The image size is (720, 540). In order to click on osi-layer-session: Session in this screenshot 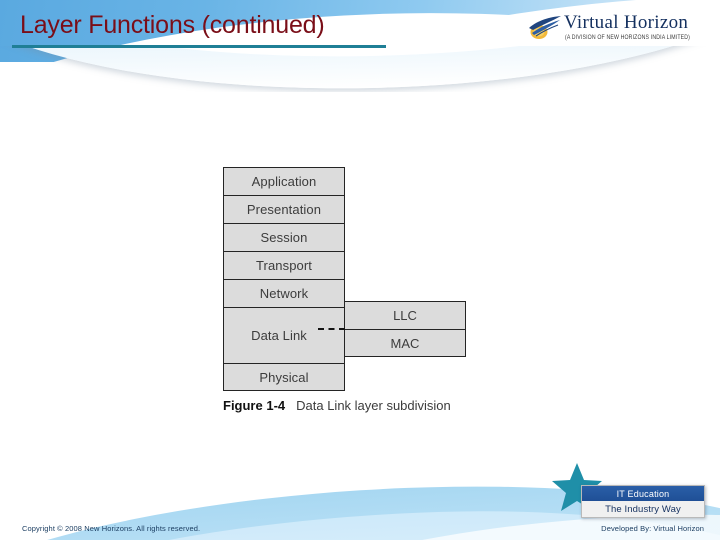, I will do `click(284, 237)`.